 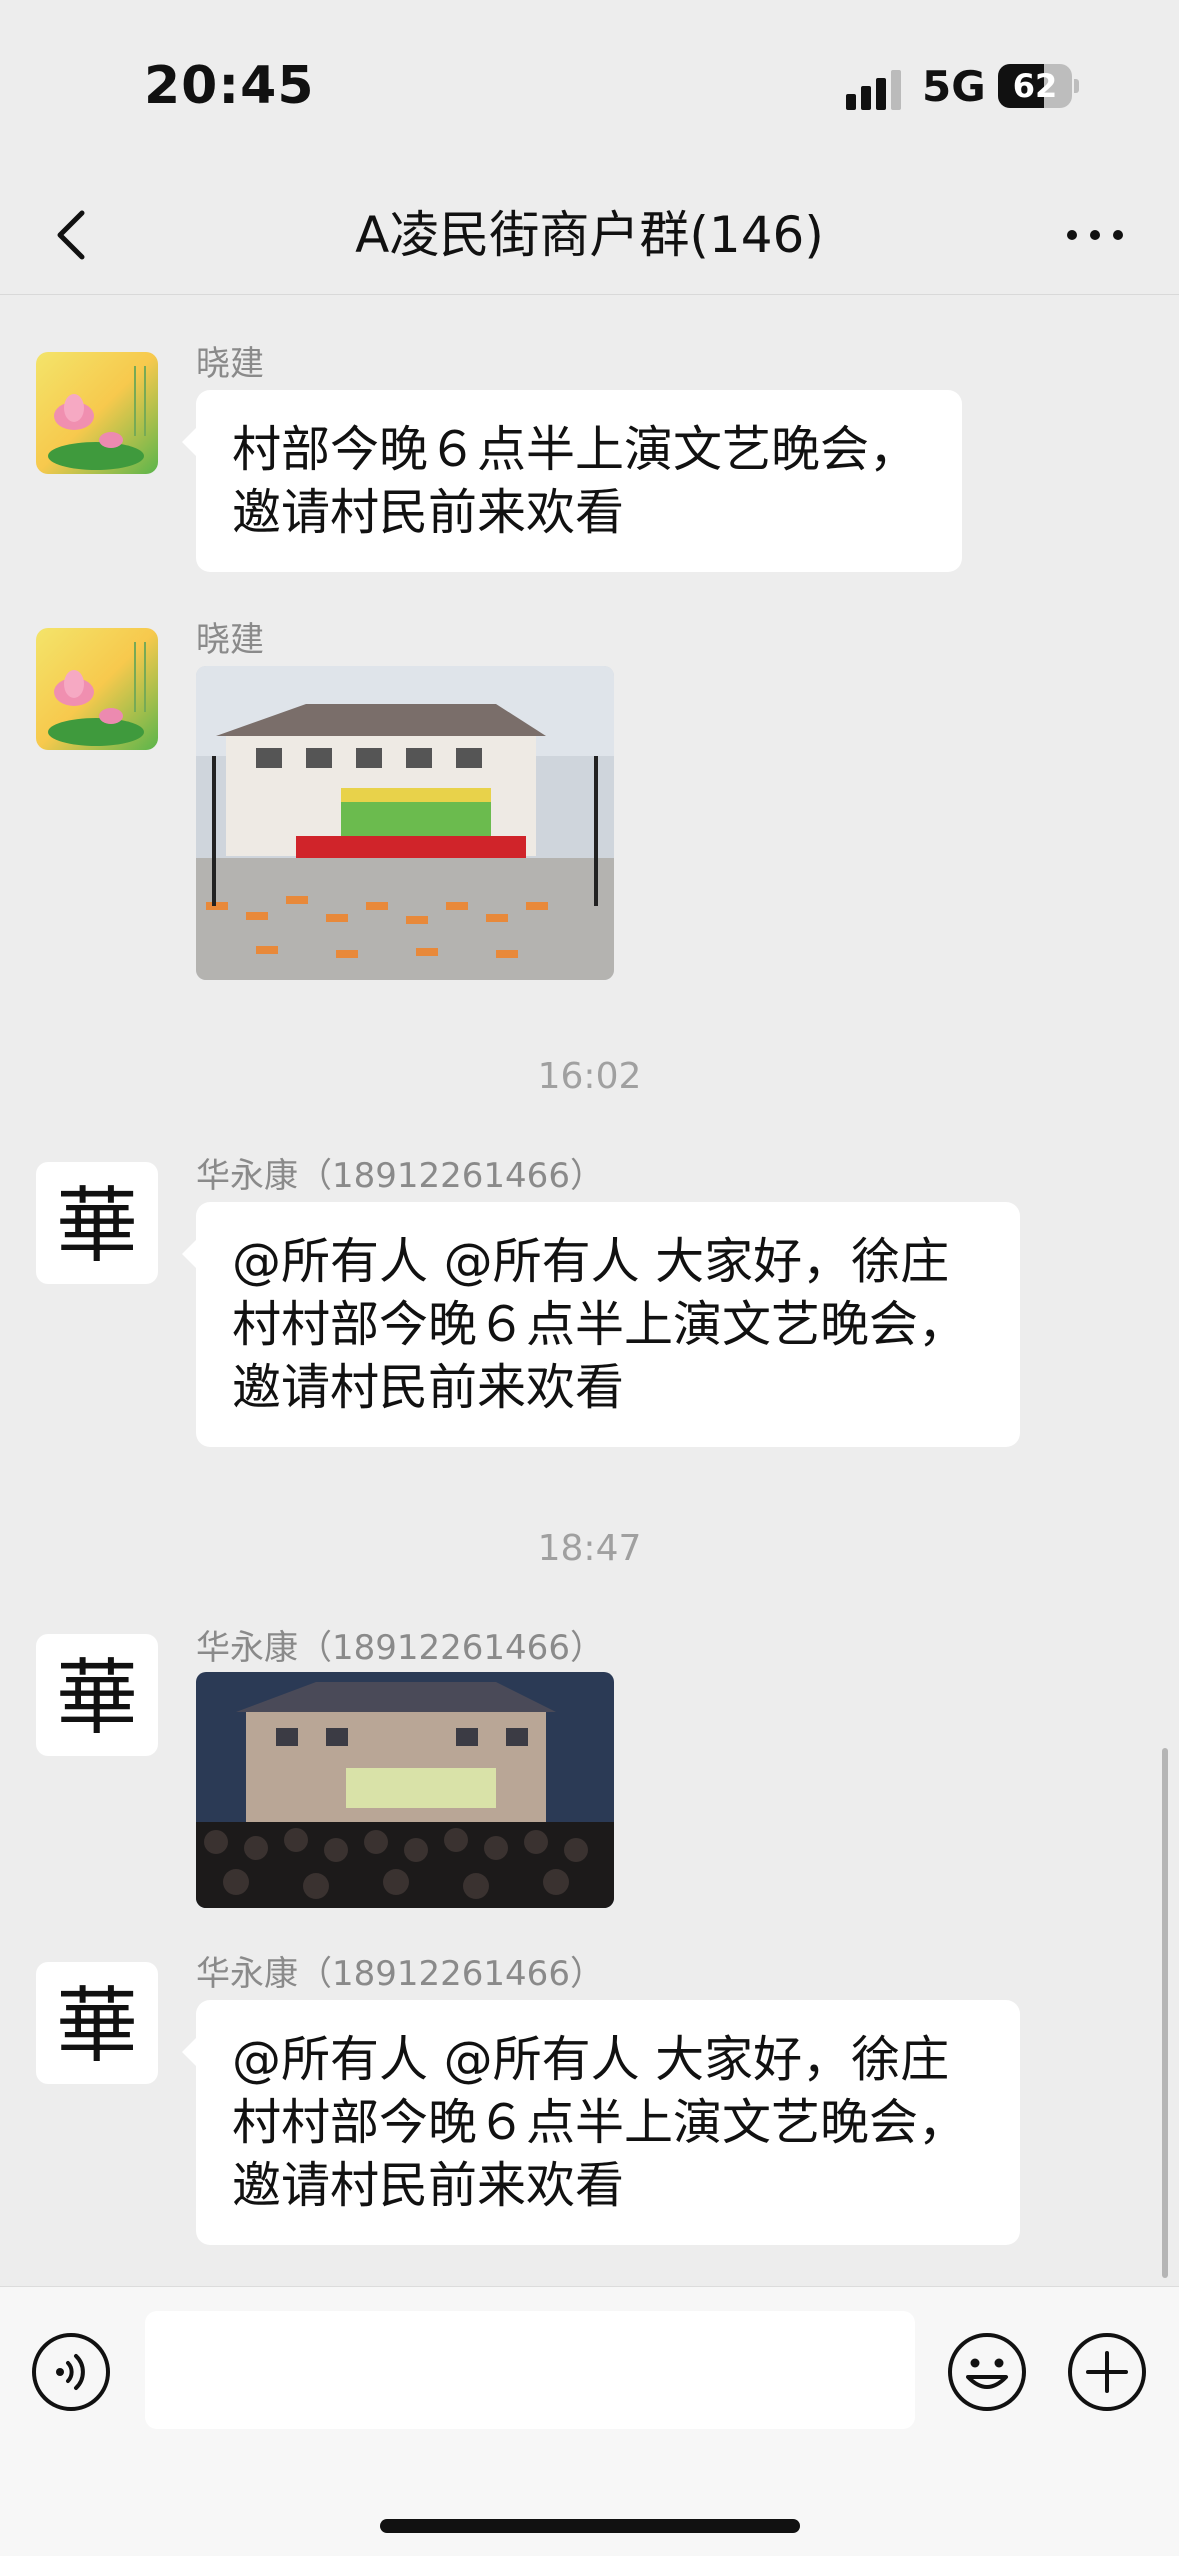 I want to click on home-indicator, so click(x=590, y=2526).